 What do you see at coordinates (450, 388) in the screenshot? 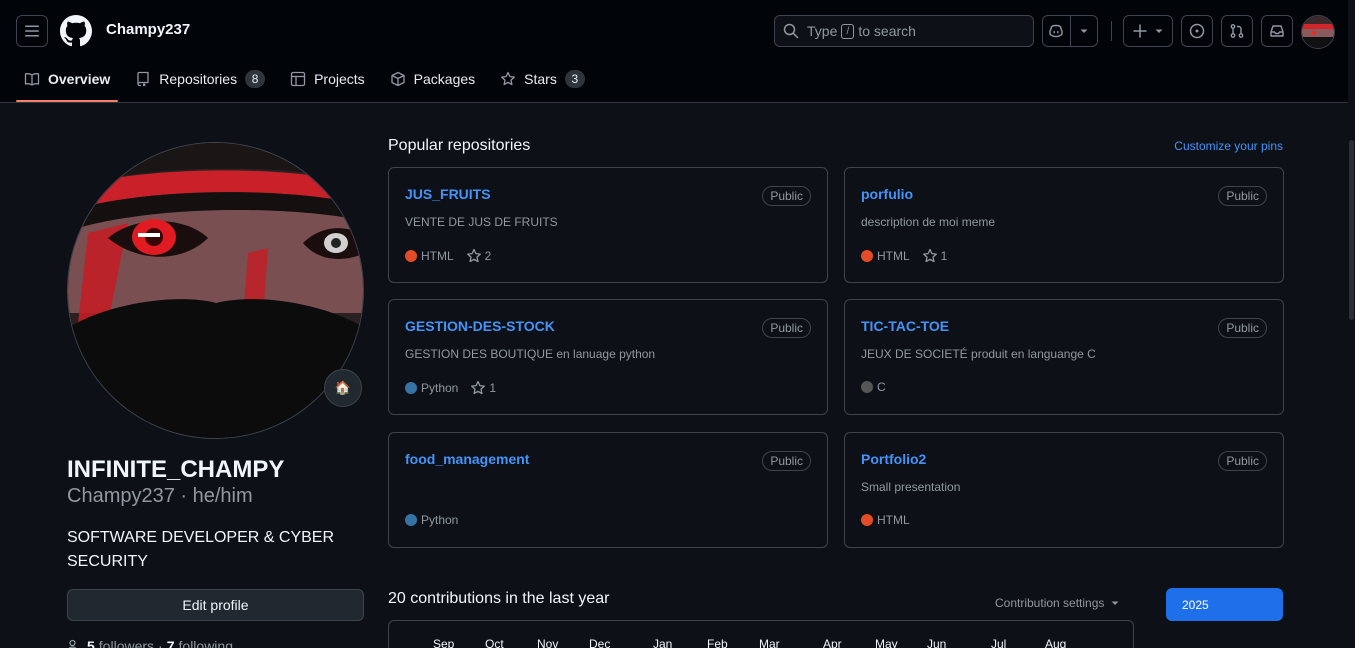
I see `repo-meta: Python 1` at bounding box center [450, 388].